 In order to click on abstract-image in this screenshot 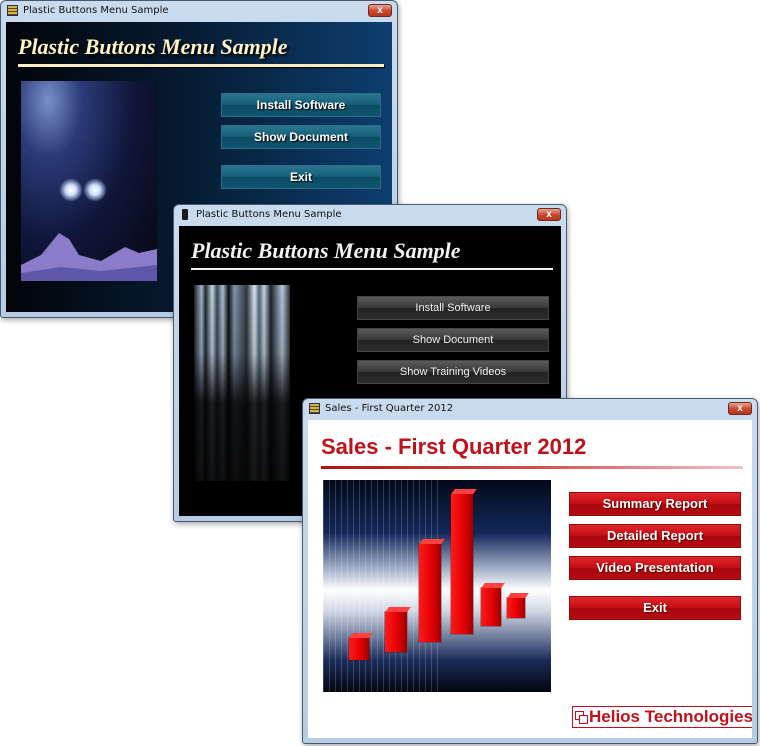, I will do `click(242, 383)`.